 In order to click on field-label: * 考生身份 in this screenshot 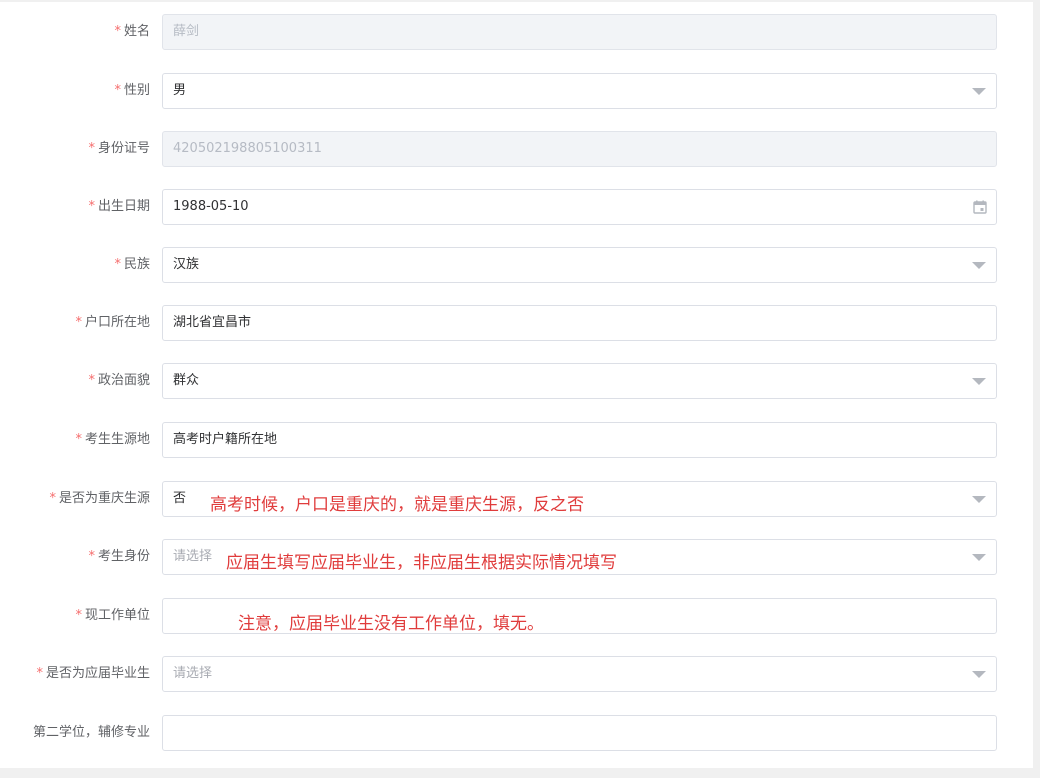, I will do `click(119, 556)`.